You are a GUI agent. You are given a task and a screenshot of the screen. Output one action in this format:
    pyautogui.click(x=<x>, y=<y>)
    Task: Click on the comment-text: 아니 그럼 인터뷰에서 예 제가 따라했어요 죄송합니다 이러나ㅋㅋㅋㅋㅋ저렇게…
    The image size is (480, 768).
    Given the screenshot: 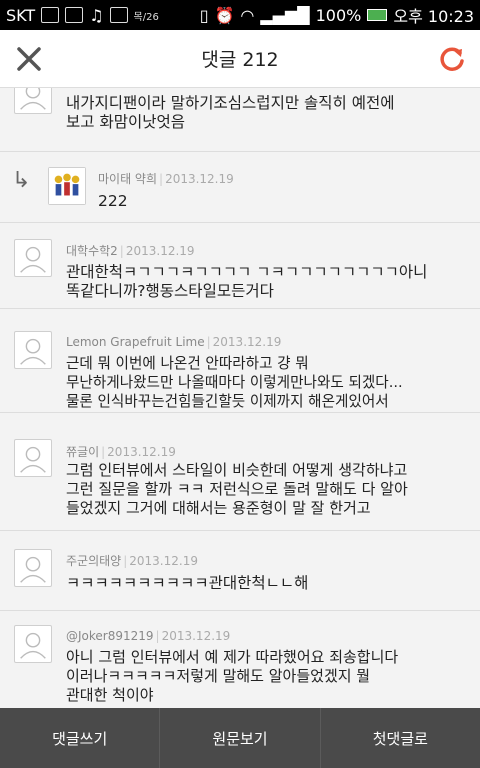 What is the action you would take?
    pyautogui.click(x=232, y=676)
    